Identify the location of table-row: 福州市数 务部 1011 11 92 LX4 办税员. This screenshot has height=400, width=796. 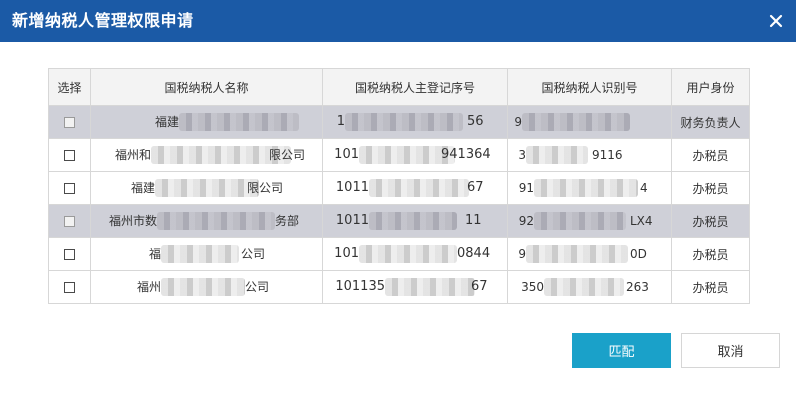
(399, 221).